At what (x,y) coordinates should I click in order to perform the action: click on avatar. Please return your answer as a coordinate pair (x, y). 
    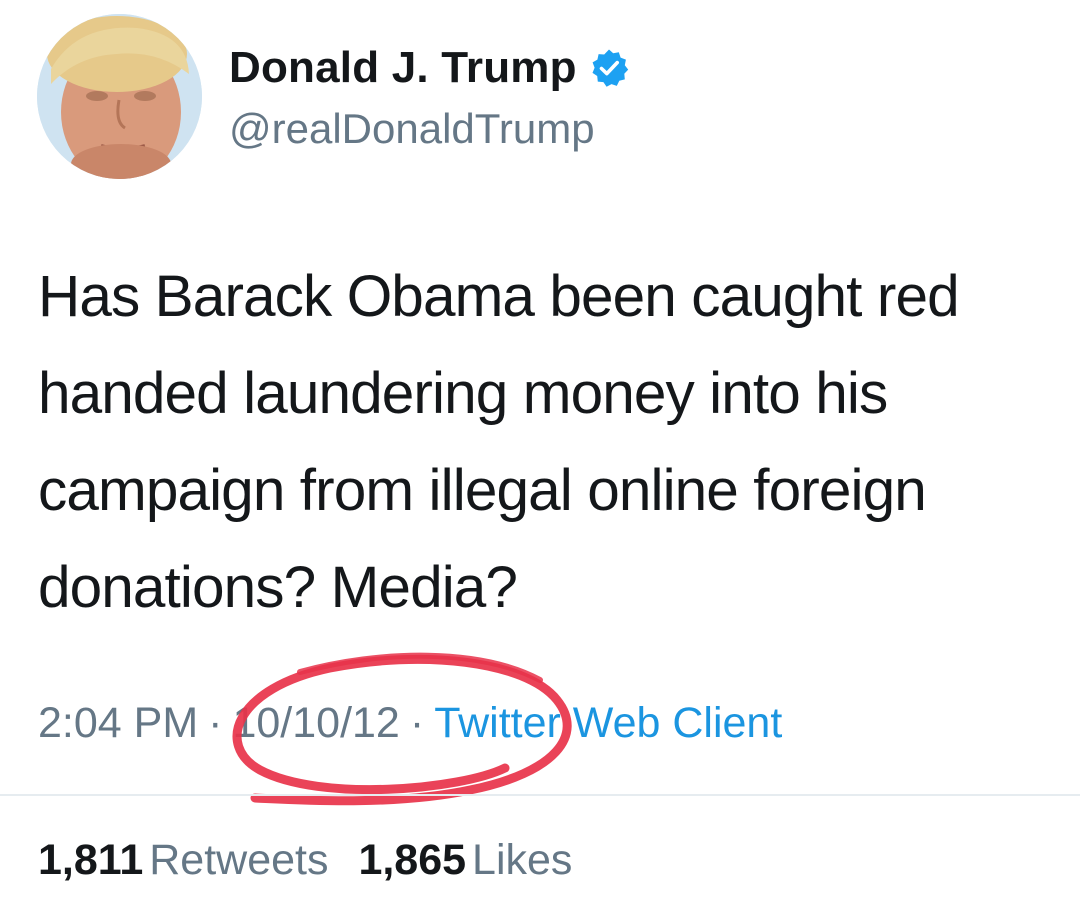
    Looking at the image, I should click on (119, 96).